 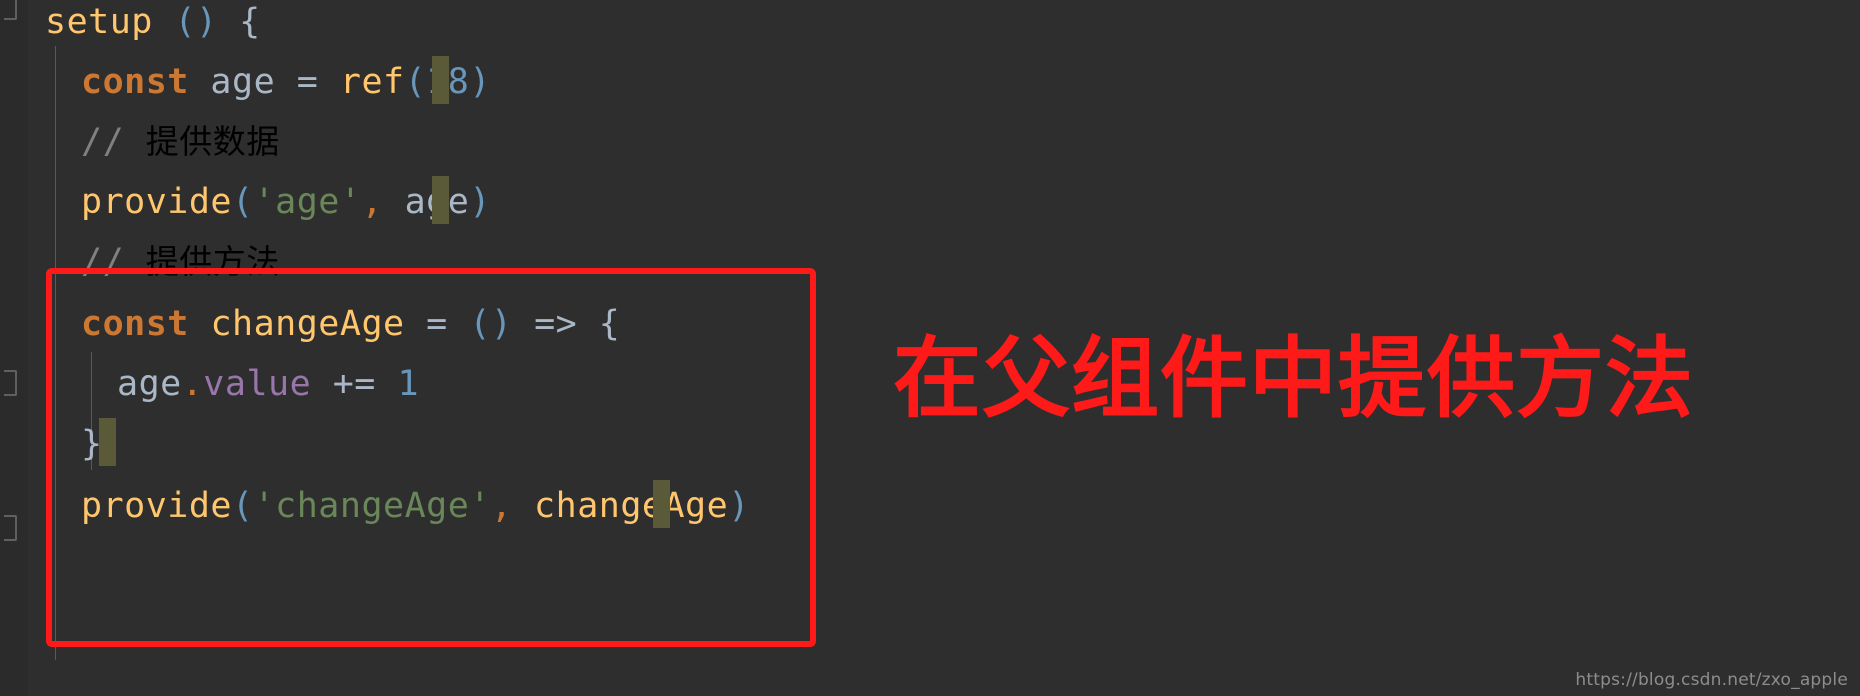 I want to click on line-close-brace: }, so click(x=51, y=444).